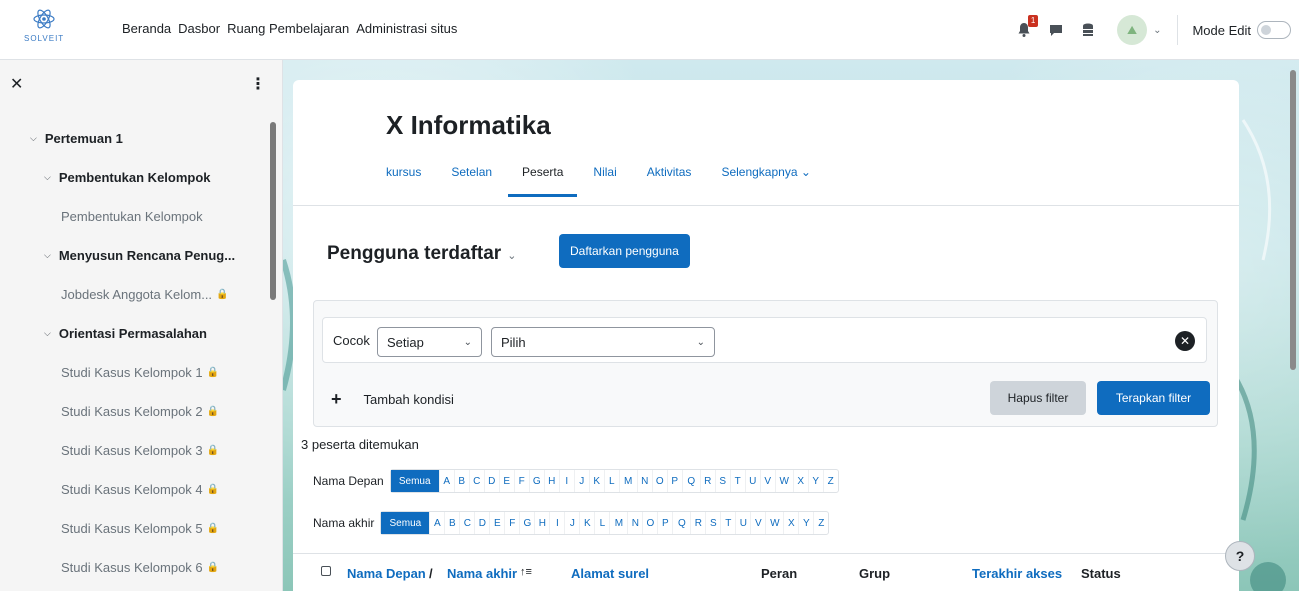 This screenshot has width=1299, height=591. What do you see at coordinates (624, 251) in the screenshot?
I see `enrol-users-button: Daftarkan pengguna` at bounding box center [624, 251].